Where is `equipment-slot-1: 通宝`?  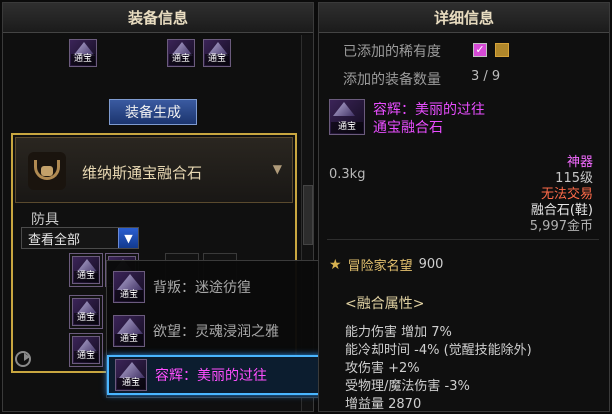
equipment-slot-1: 通宝 is located at coordinates (86, 270).